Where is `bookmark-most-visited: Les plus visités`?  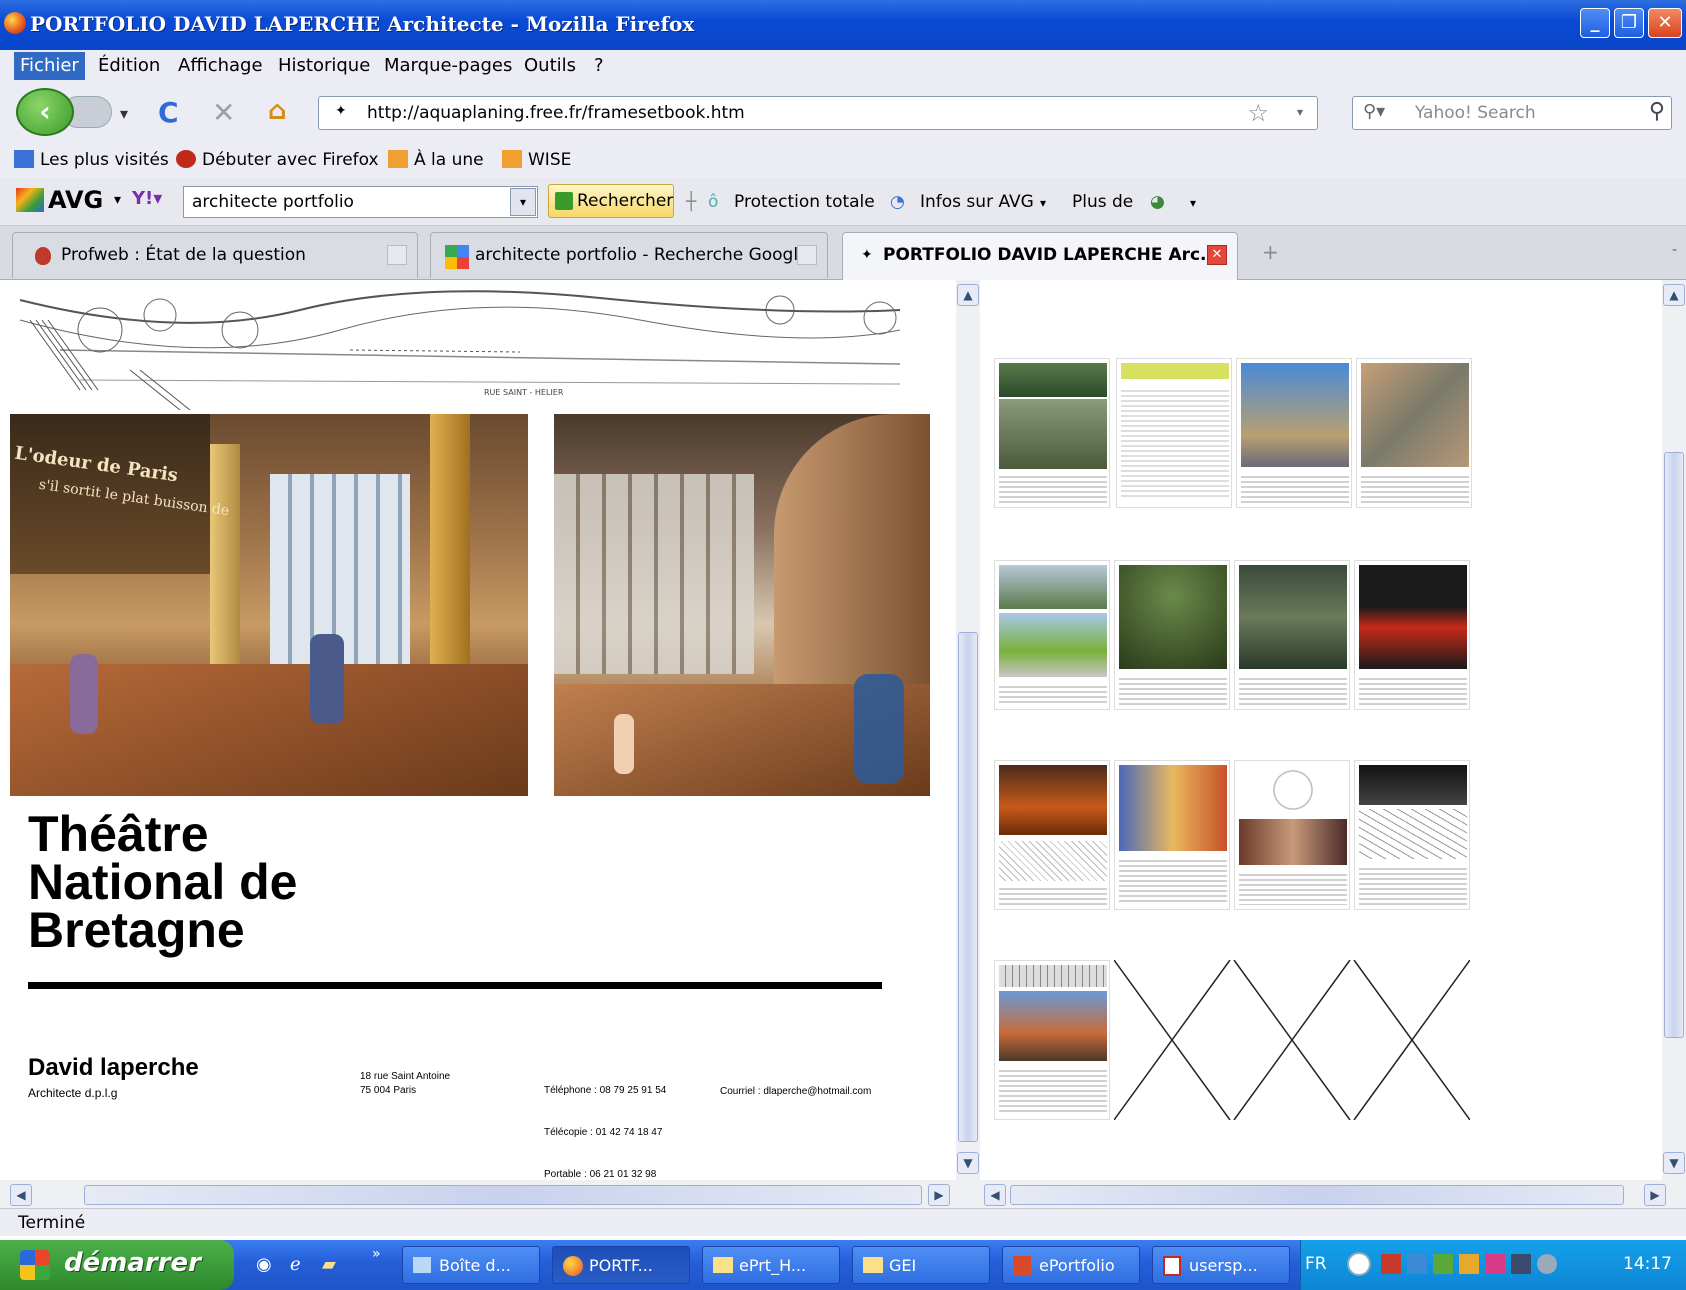
bookmark-most-visited: Les plus visités is located at coordinates (91, 160).